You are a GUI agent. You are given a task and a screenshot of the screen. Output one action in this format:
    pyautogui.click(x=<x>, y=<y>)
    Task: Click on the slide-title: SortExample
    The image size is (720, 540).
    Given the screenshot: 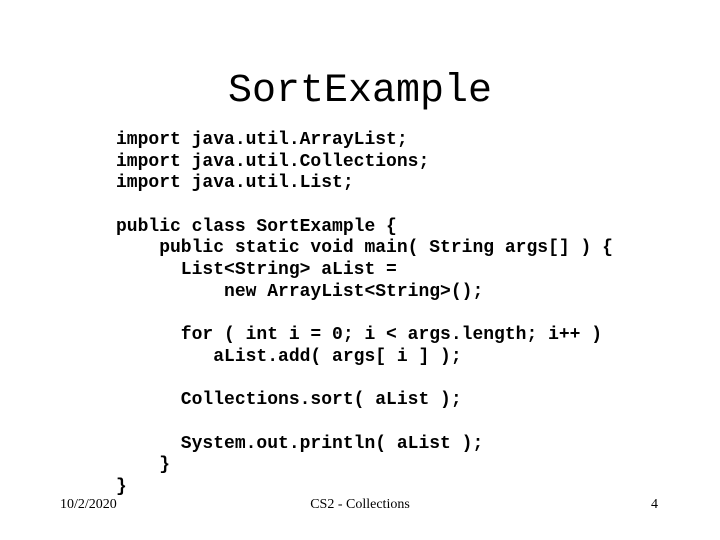 What is the action you would take?
    pyautogui.click(x=360, y=91)
    